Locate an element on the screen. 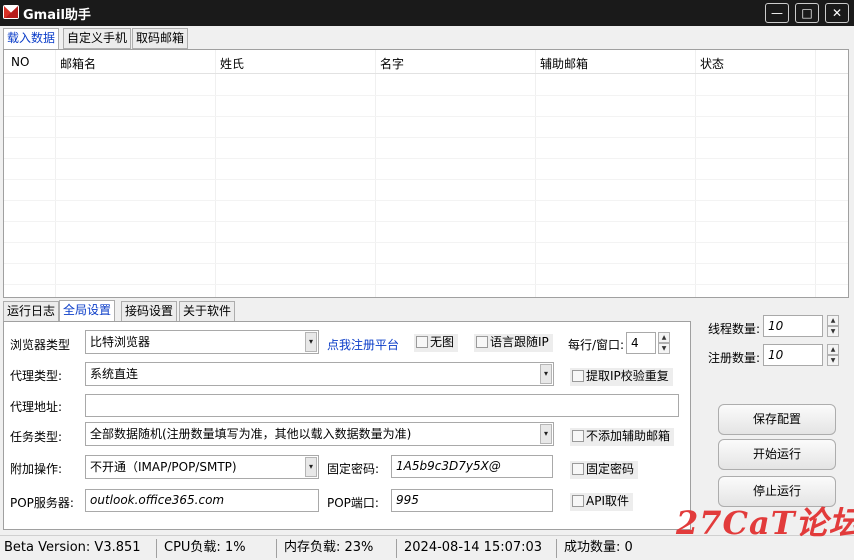 The width and height of the screenshot is (854, 560). proxy-type-label: 代理类型: is located at coordinates (36, 376).